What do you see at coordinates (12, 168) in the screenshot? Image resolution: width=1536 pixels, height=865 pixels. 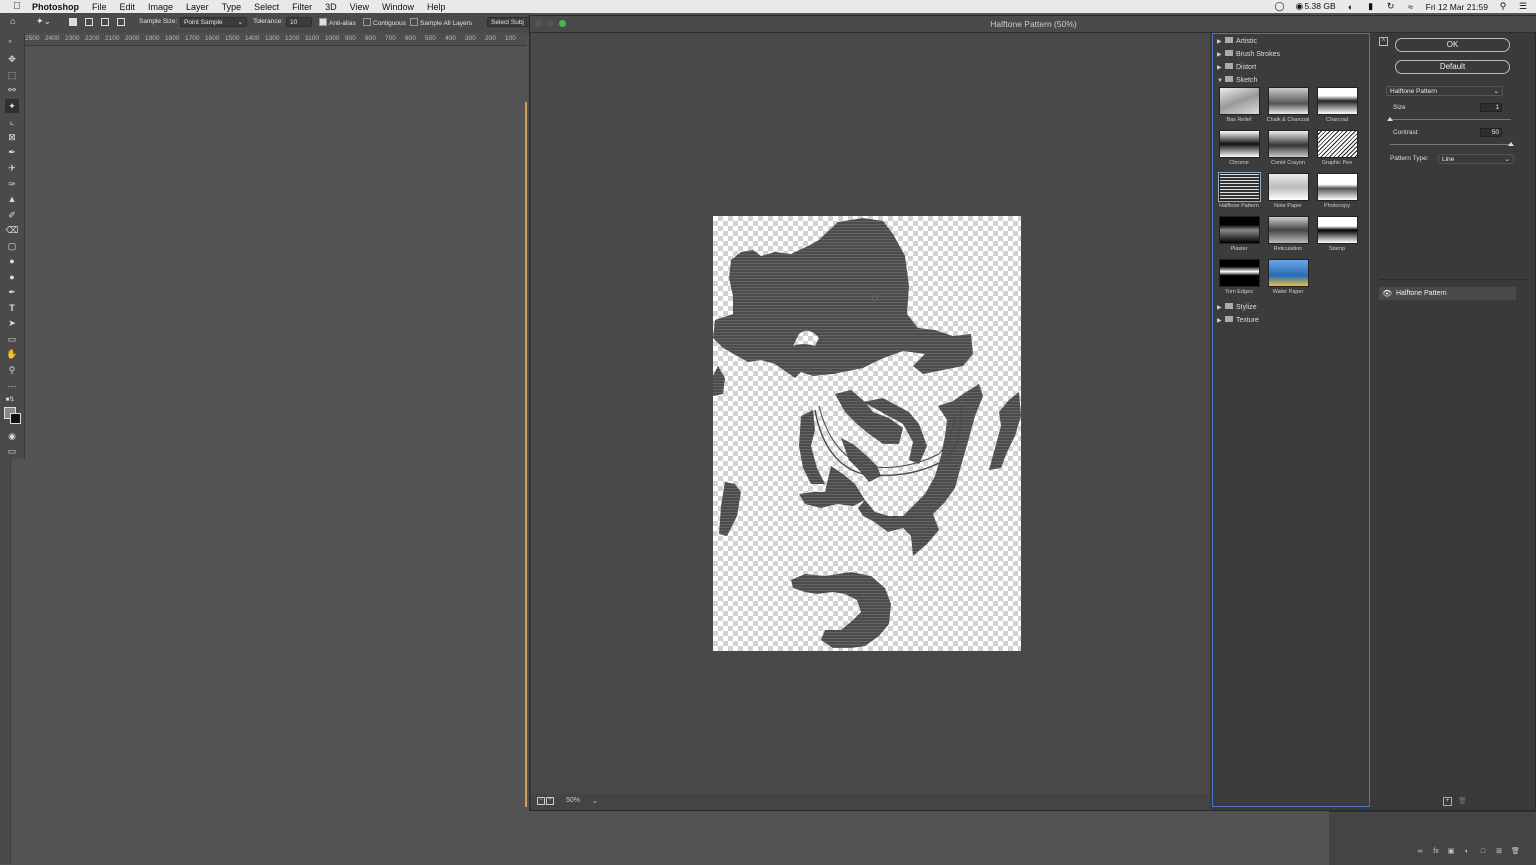 I see `healing-brush-tool-icon: ✈` at bounding box center [12, 168].